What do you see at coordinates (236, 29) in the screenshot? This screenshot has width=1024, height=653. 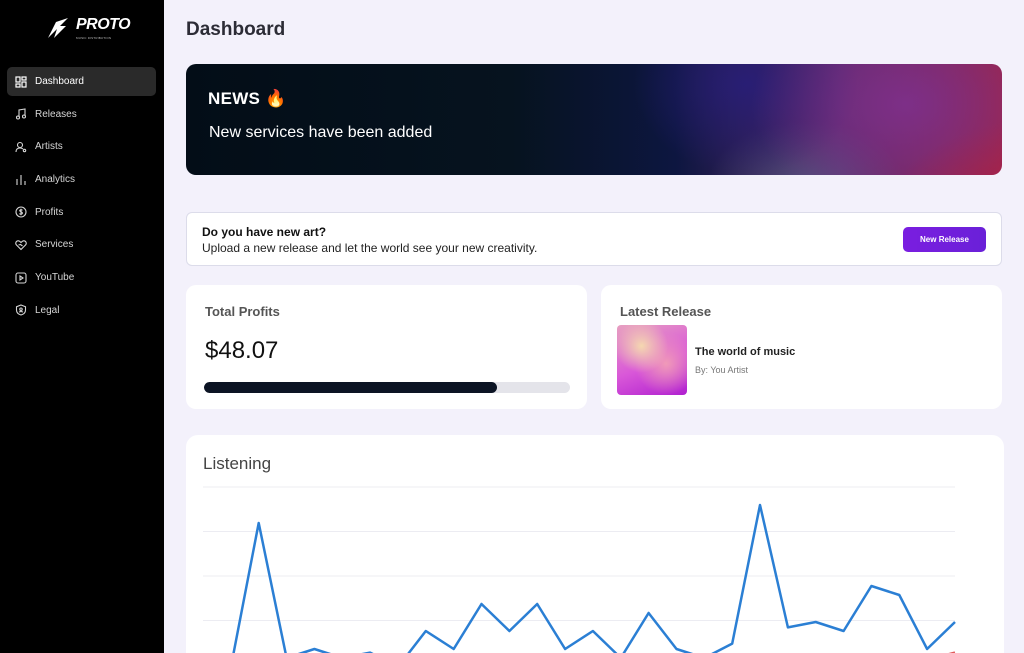 I see `page-title: Dashboard` at bounding box center [236, 29].